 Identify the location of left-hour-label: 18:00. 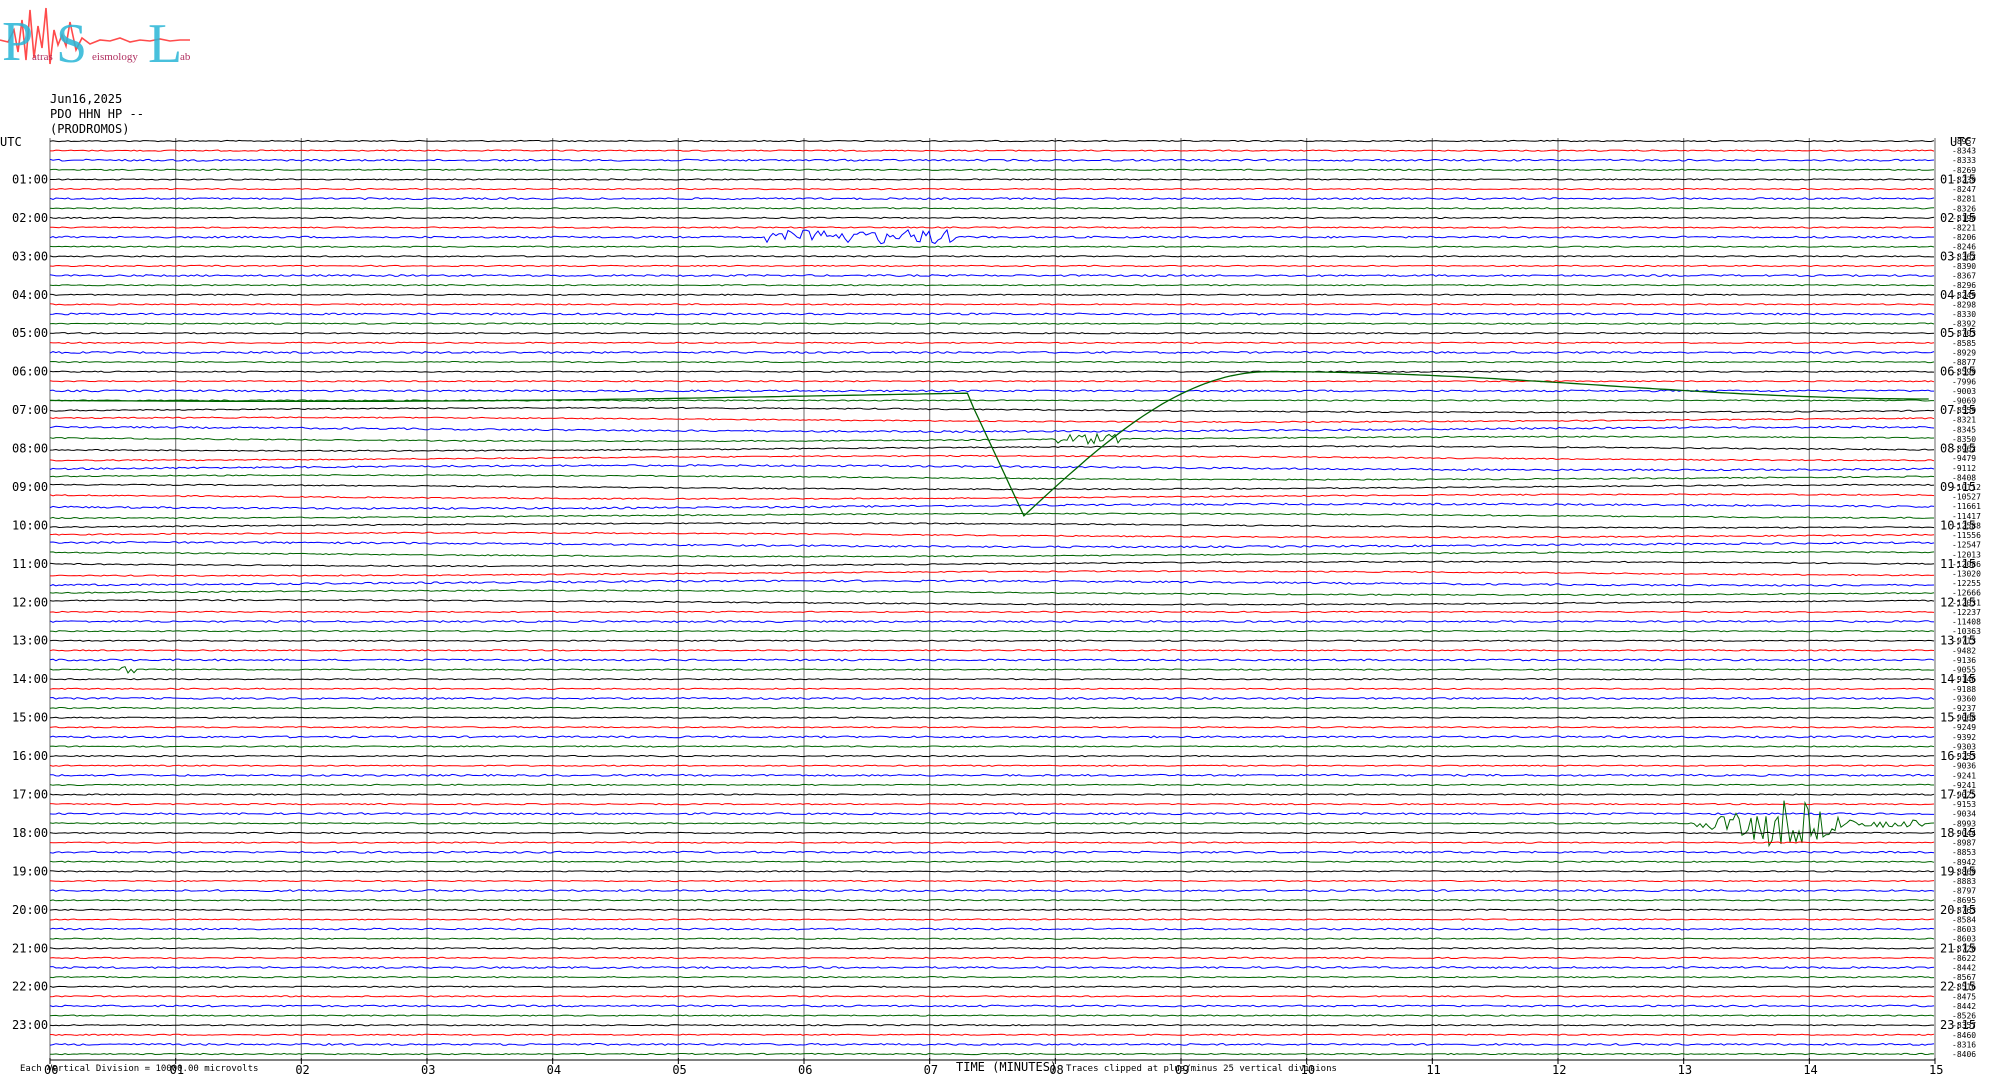
(30, 833).